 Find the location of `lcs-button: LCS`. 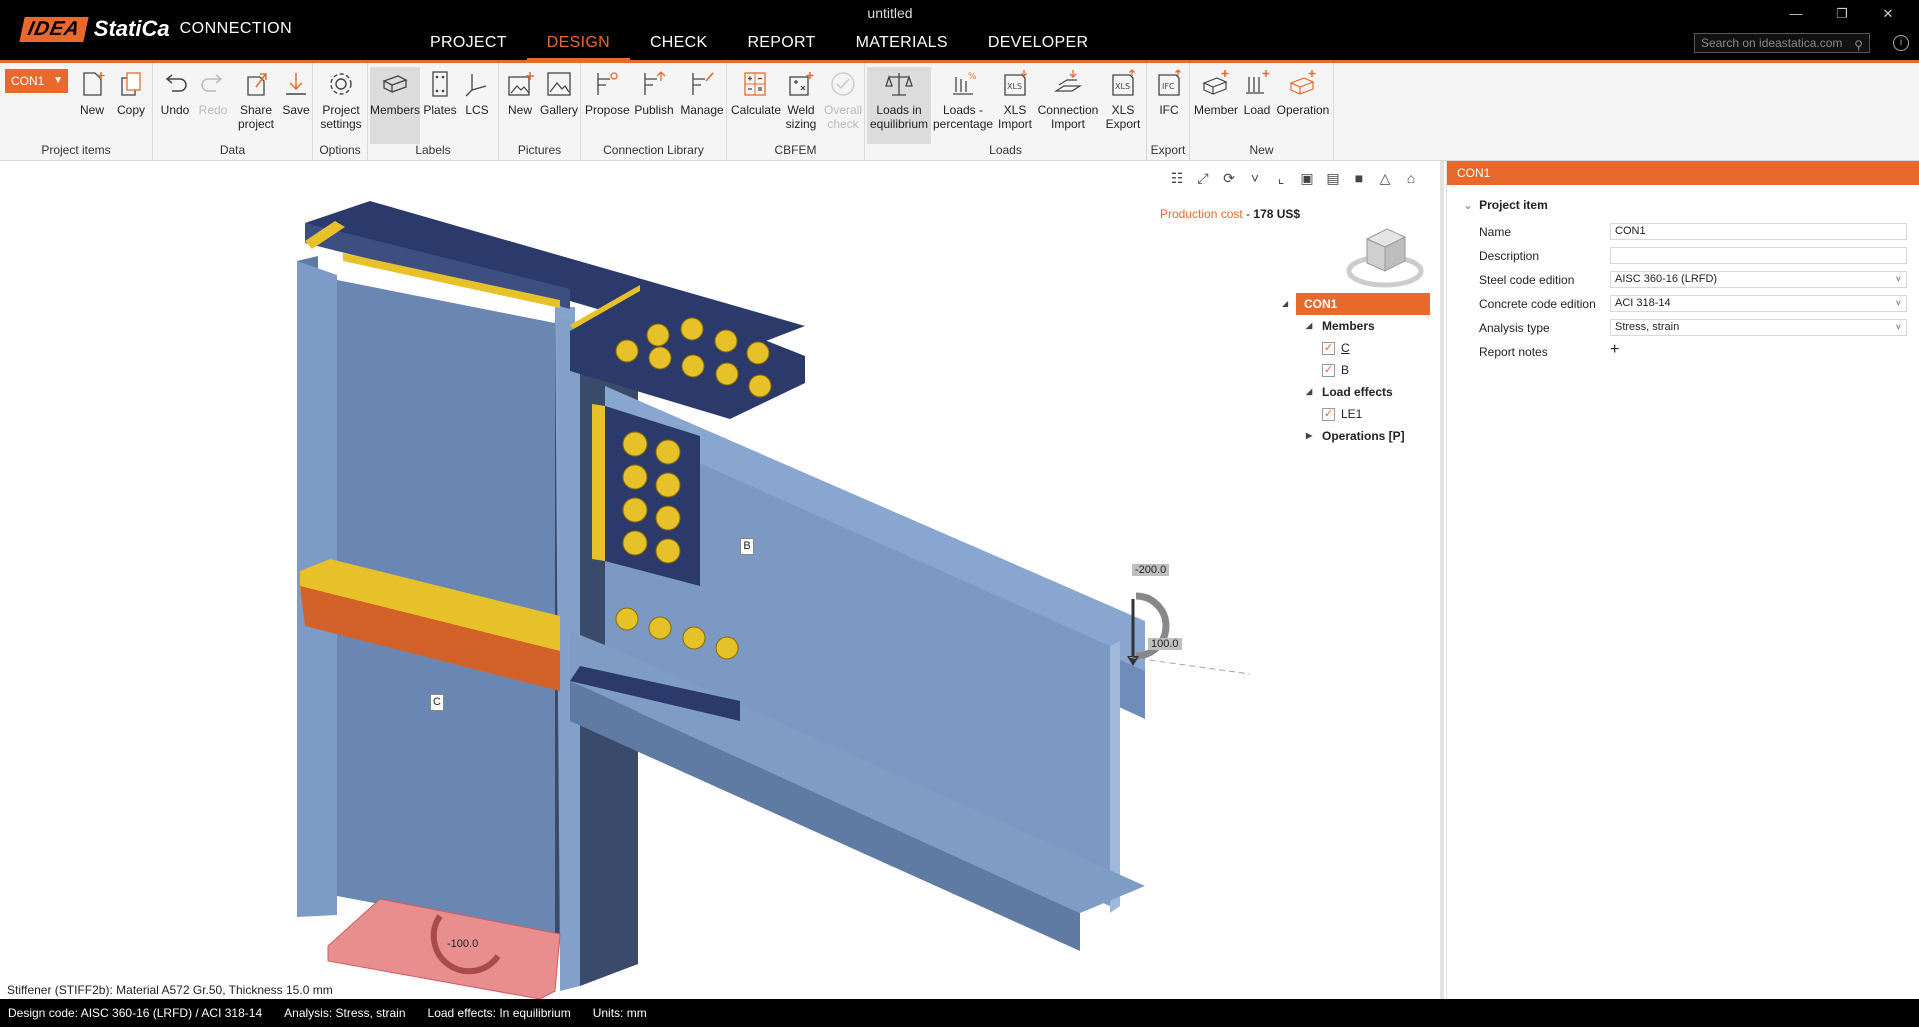

lcs-button: LCS is located at coordinates (477, 92).